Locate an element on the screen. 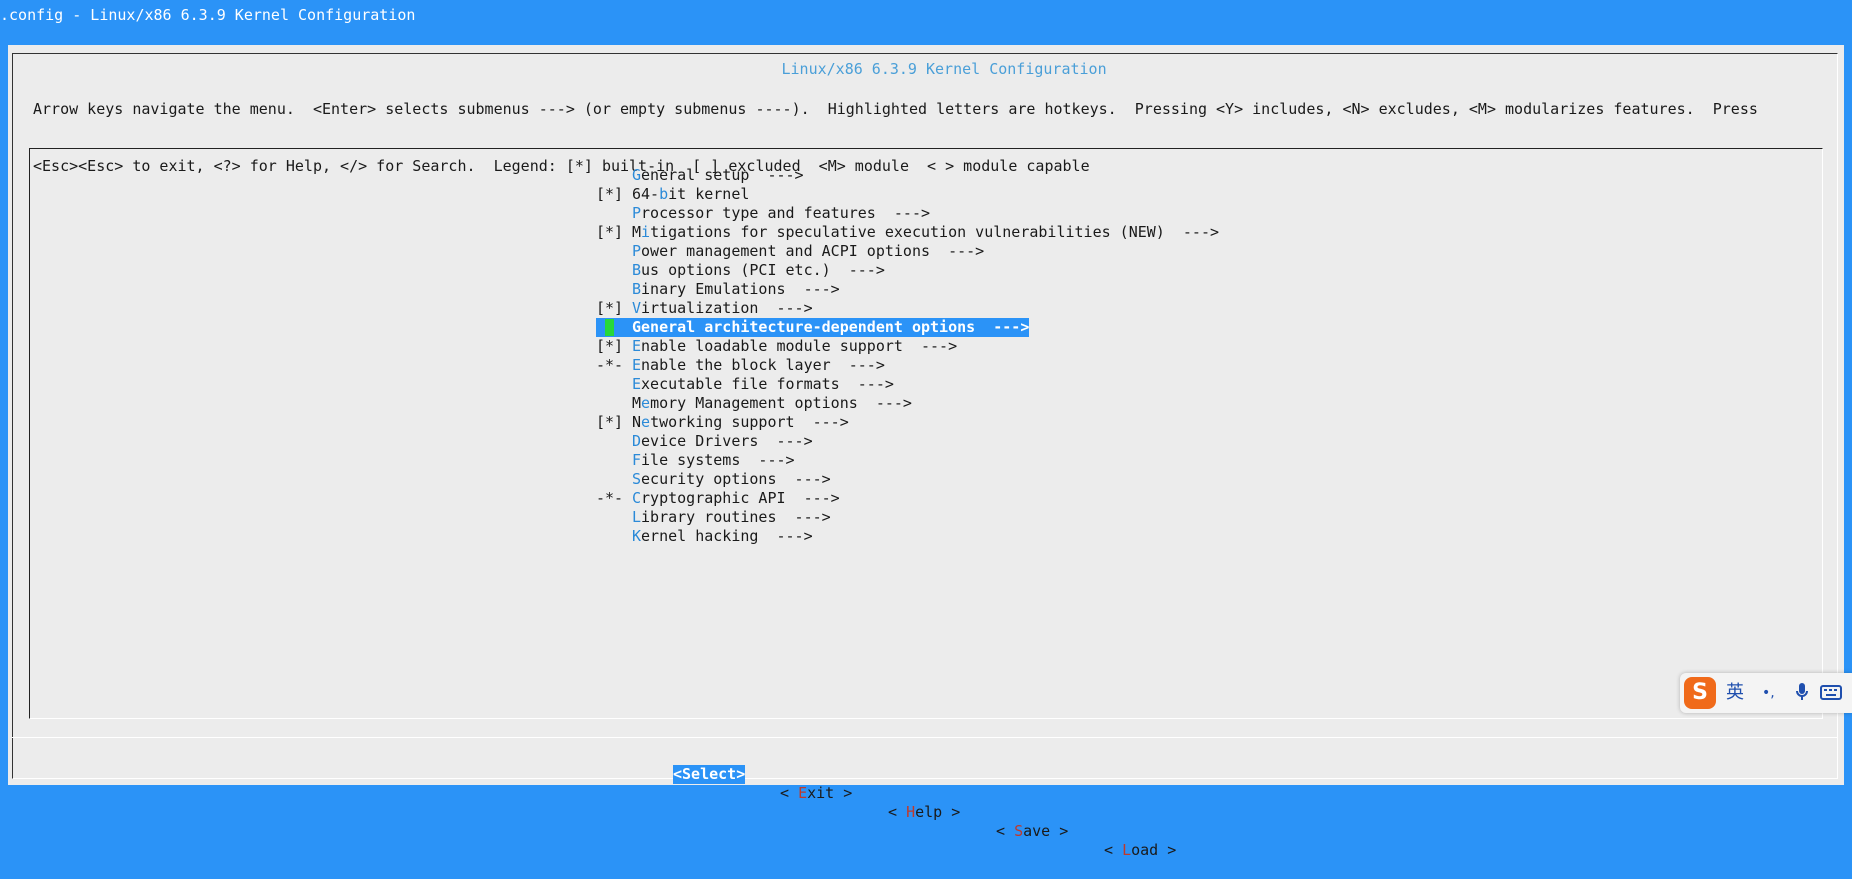  menu-item-label: ecurity options ---> is located at coordinates (736, 479).